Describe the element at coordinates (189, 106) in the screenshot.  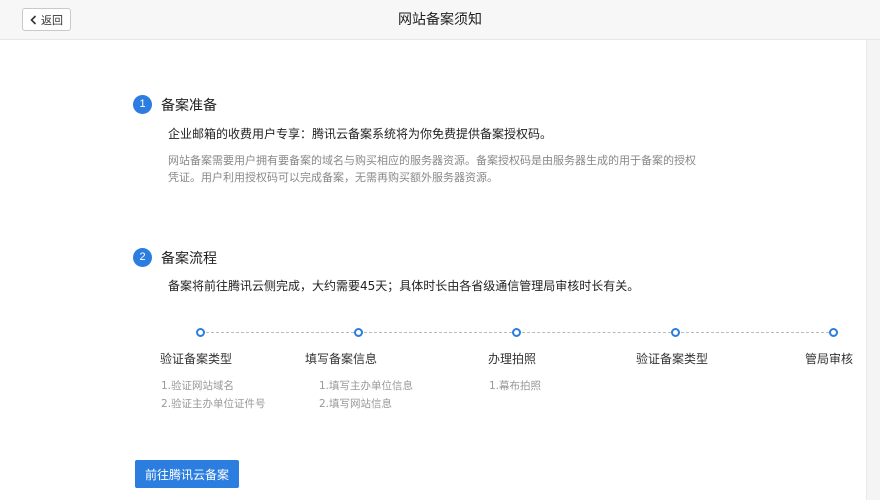
I see `section-title: 备案准备` at that location.